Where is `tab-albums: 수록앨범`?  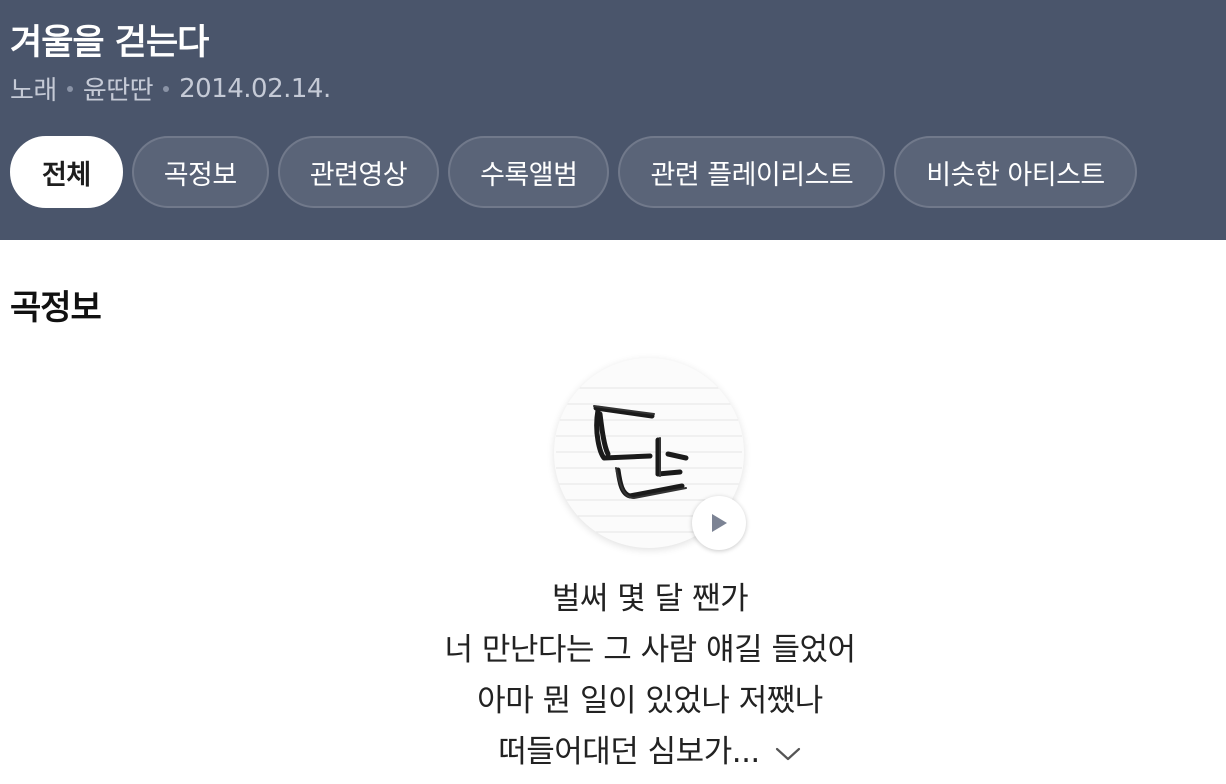
tab-albums: 수록앨범 is located at coordinates (529, 172).